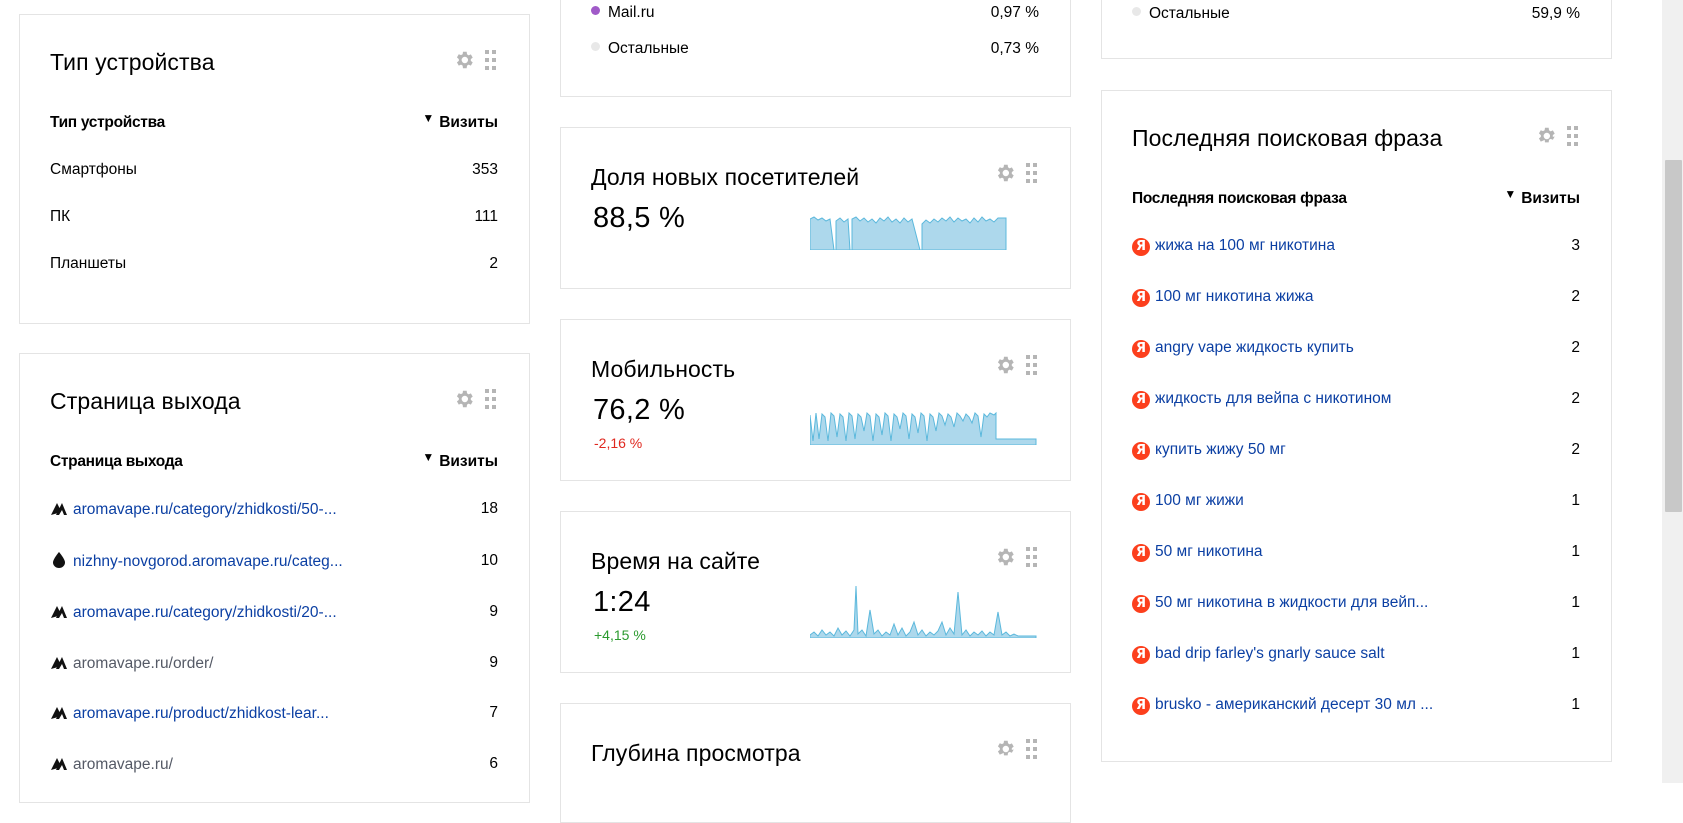 This screenshot has height=823, width=1683. What do you see at coordinates (676, 561) in the screenshot?
I see `widget-title: Время на сайте` at bounding box center [676, 561].